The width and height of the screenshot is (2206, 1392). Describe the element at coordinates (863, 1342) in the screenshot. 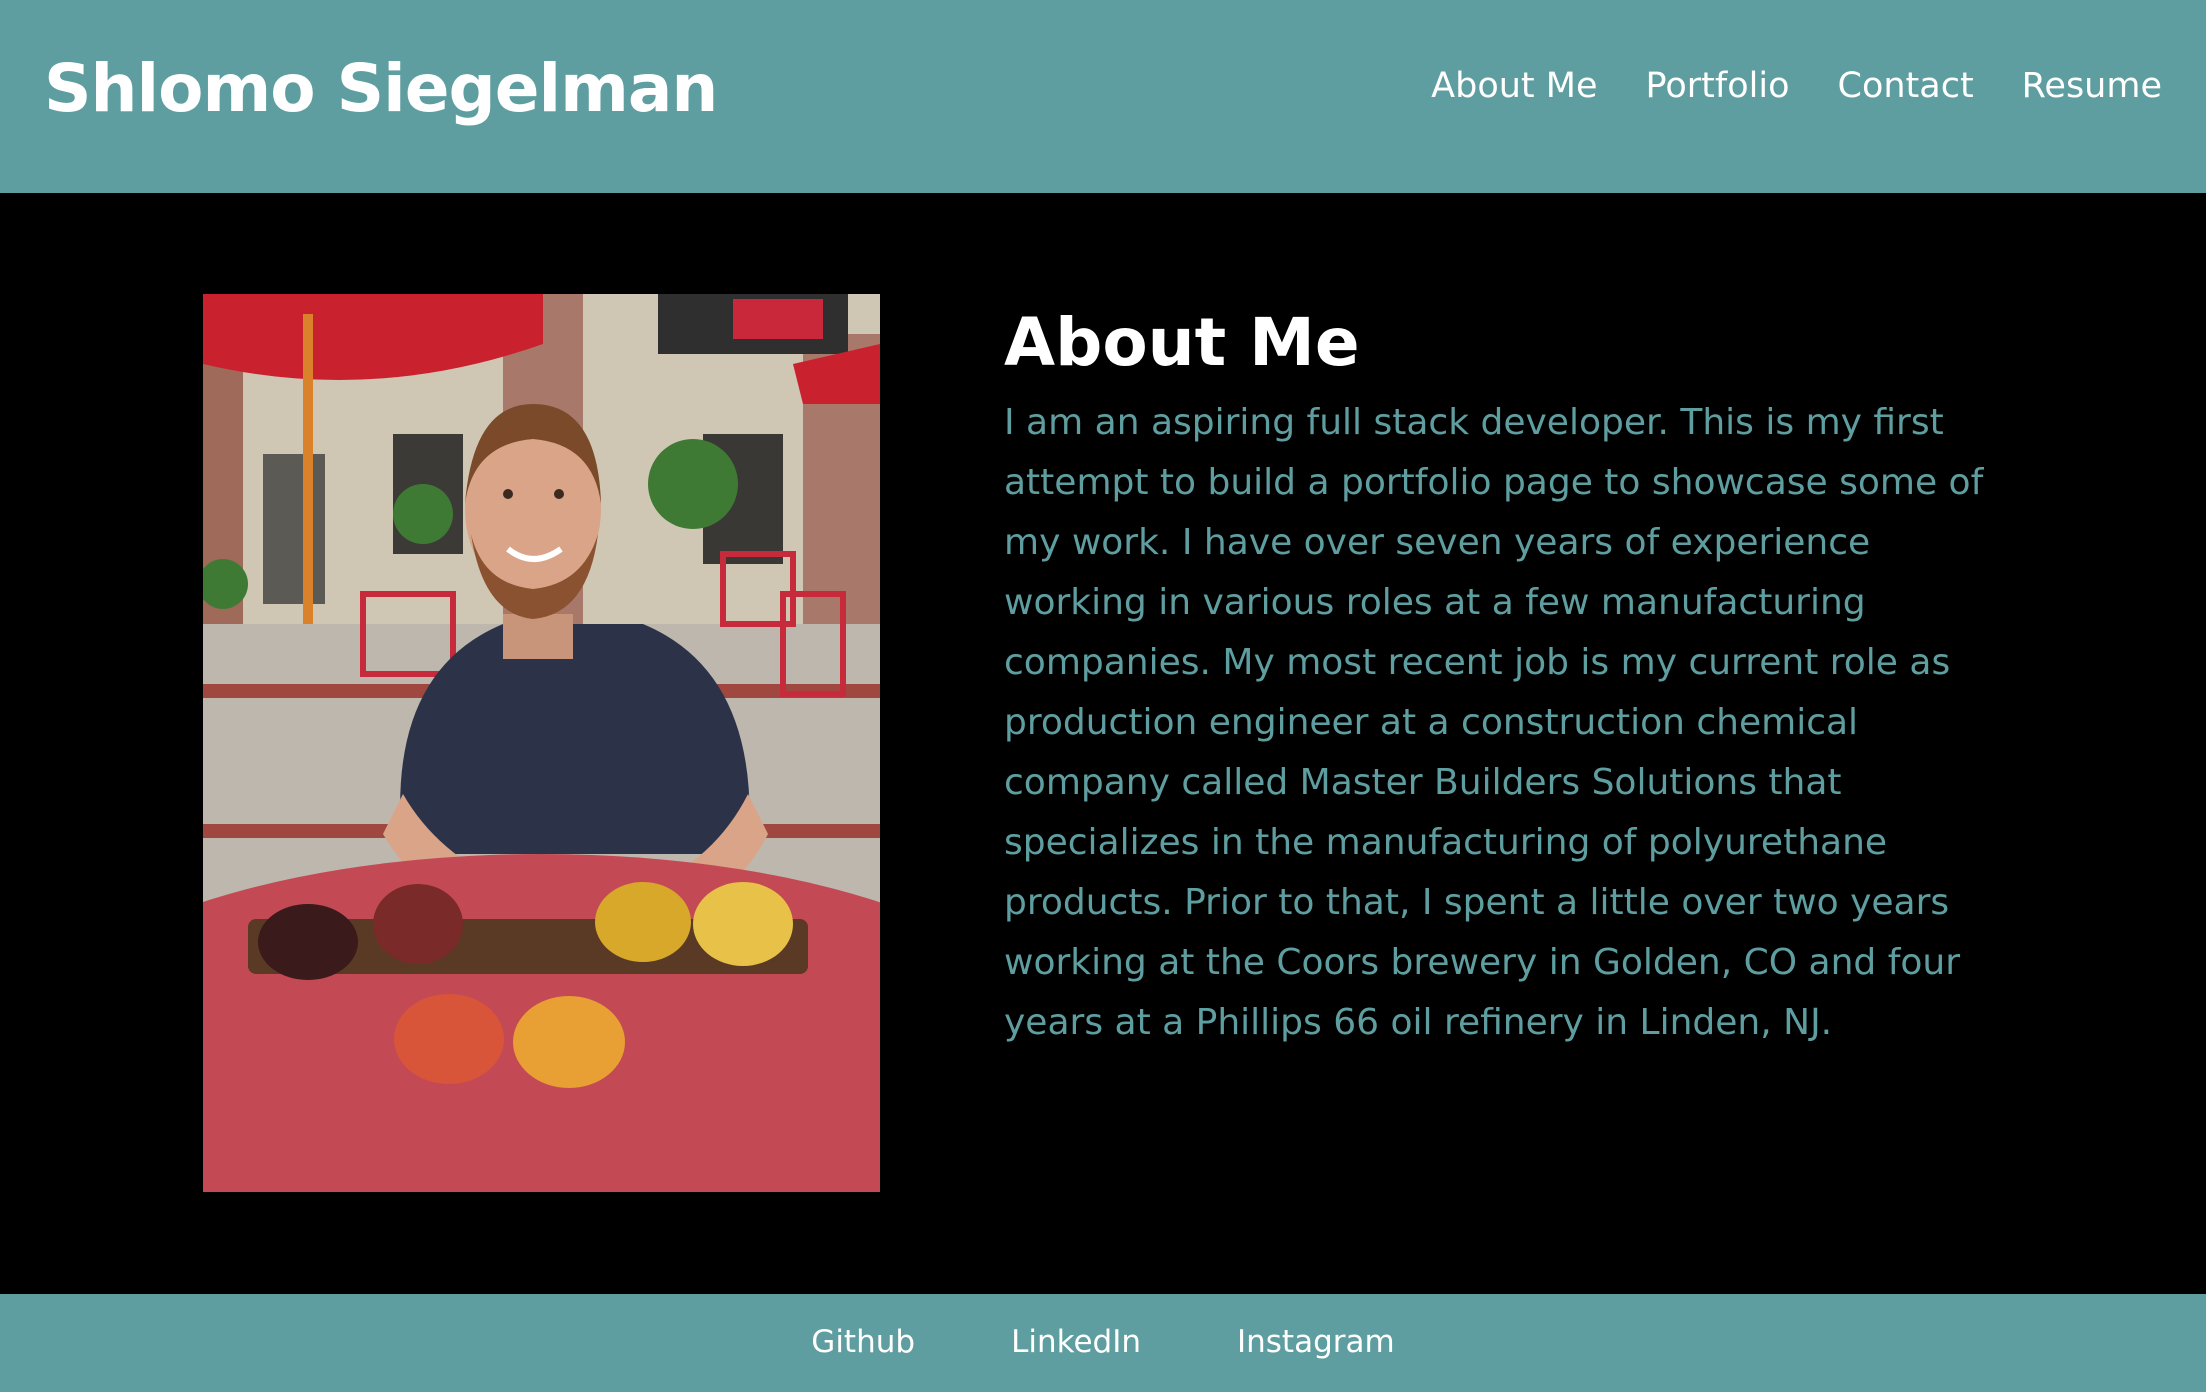

I see `footer-link-github: Github` at that location.